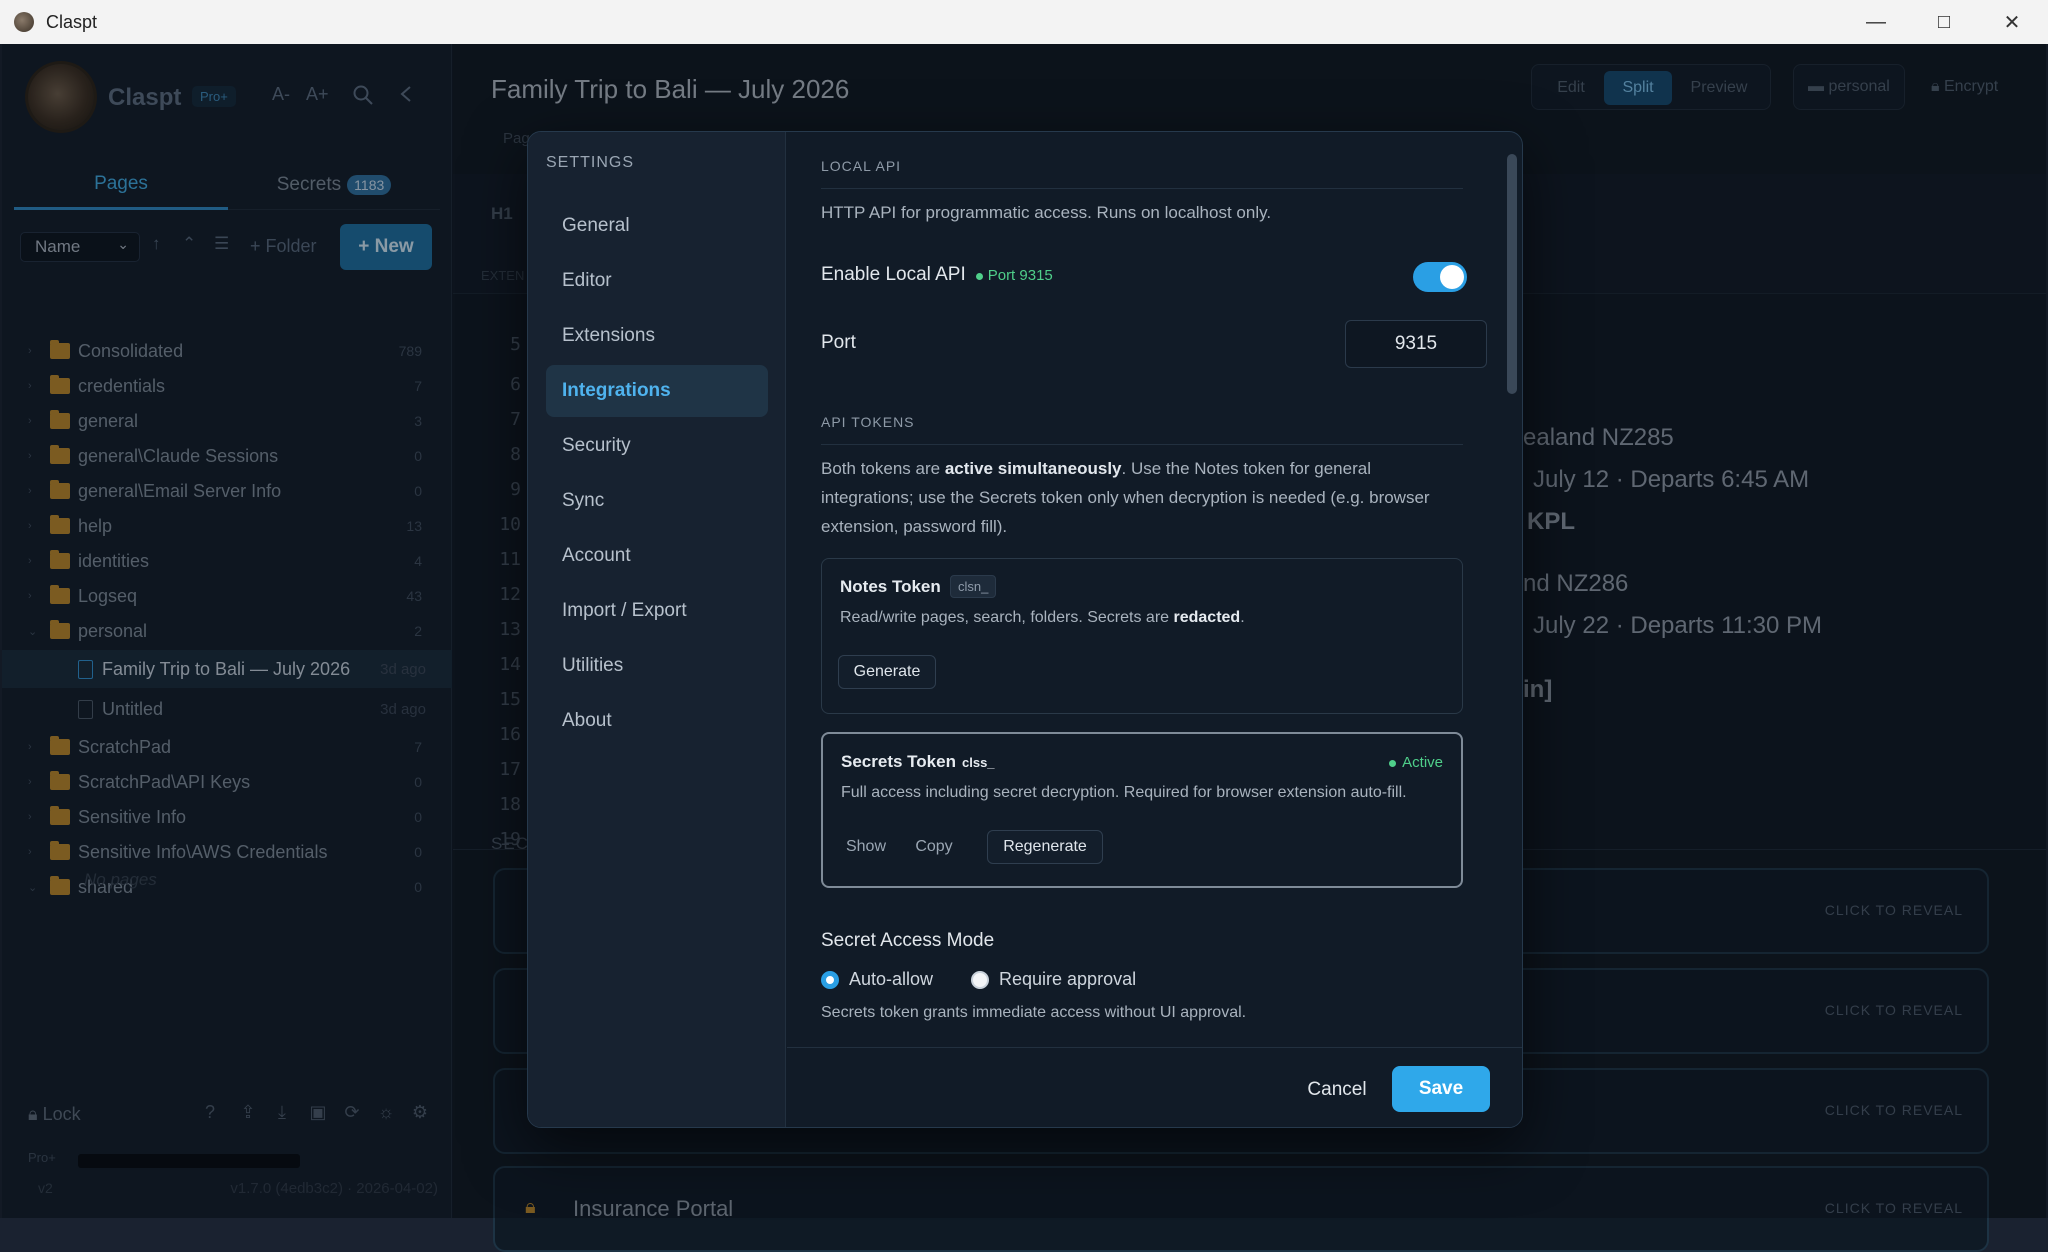 This screenshot has height=1252, width=2048. What do you see at coordinates (657, 556) in the screenshot?
I see `settings-nav-account: Account` at bounding box center [657, 556].